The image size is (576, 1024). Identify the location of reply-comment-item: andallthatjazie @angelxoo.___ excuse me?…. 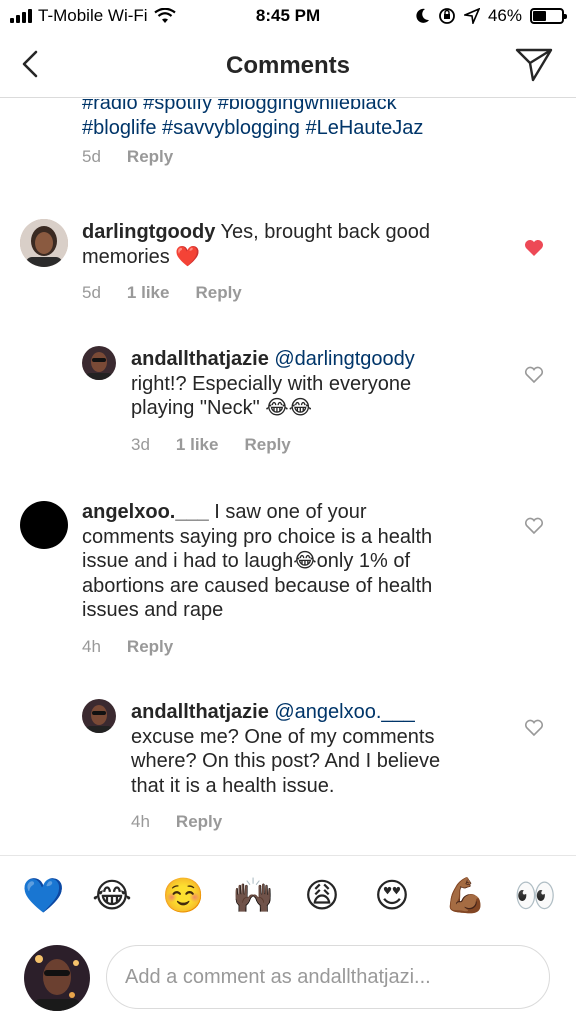
(288, 772).